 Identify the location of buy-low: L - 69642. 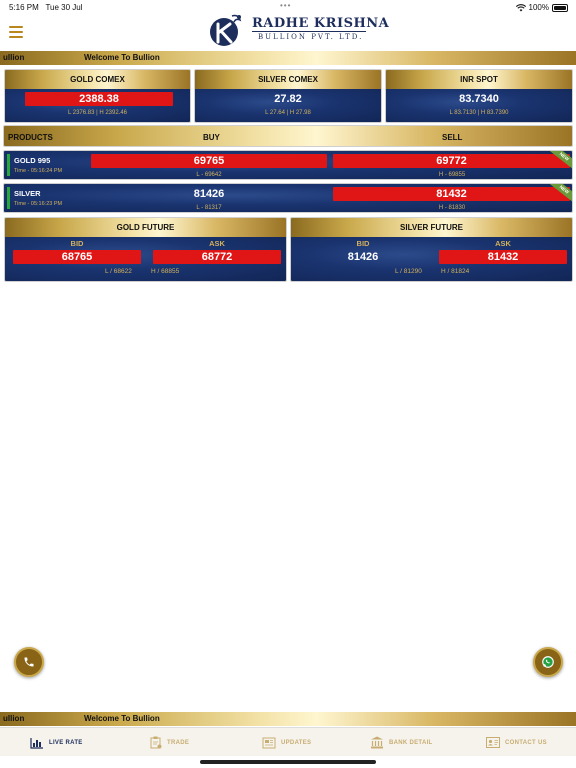
(209, 175).